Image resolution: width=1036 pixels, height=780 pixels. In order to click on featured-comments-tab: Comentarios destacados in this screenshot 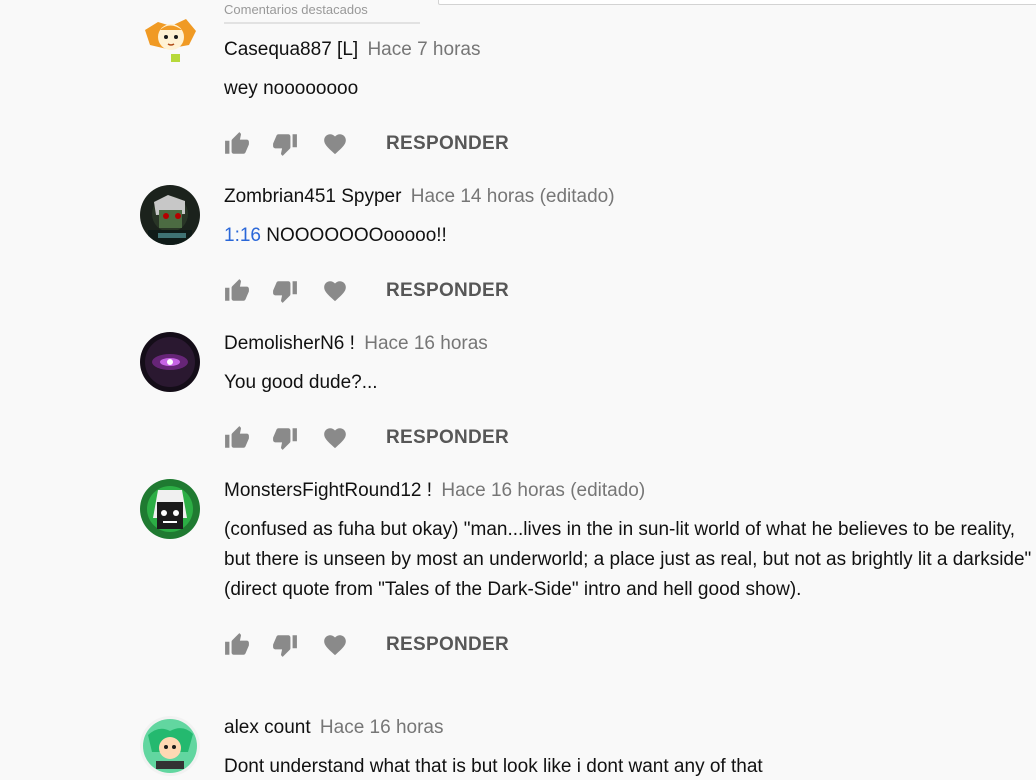, I will do `click(322, 12)`.